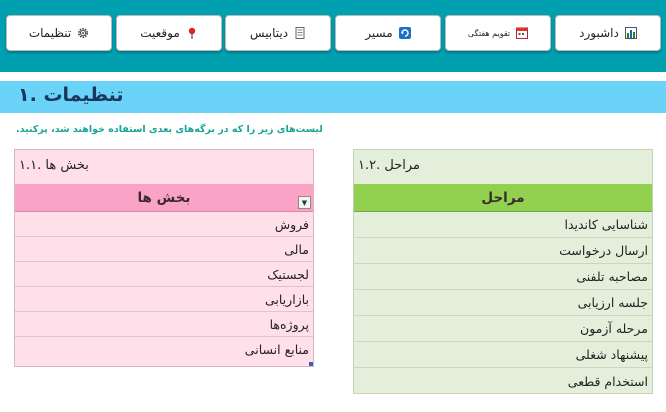 This screenshot has height=412, width=666. Describe the element at coordinates (164, 249) in the screenshot. I see `table-row: مالی` at that location.